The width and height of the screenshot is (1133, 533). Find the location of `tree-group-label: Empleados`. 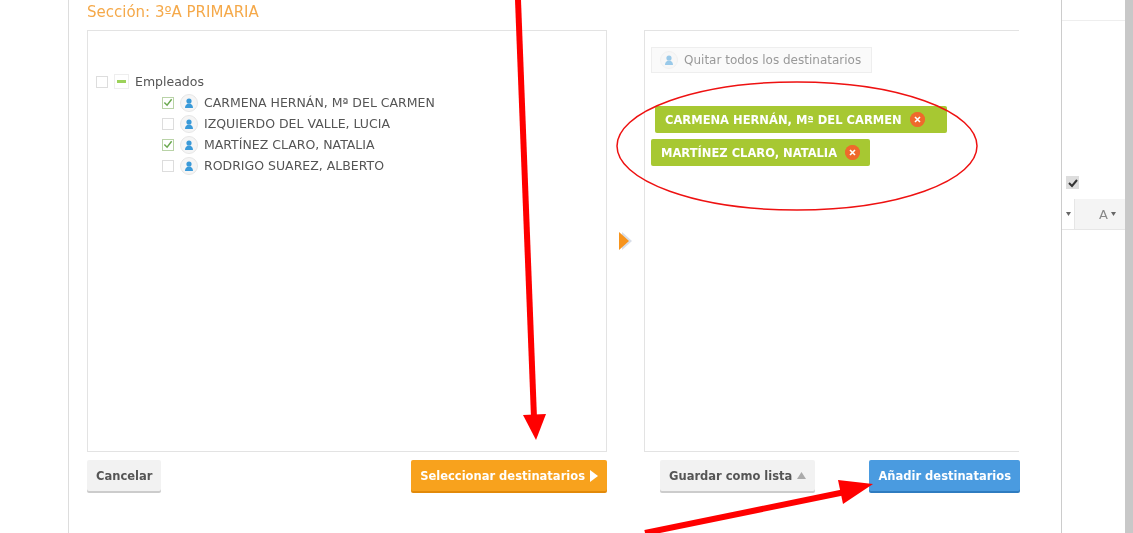

tree-group-label: Empleados is located at coordinates (169, 81).